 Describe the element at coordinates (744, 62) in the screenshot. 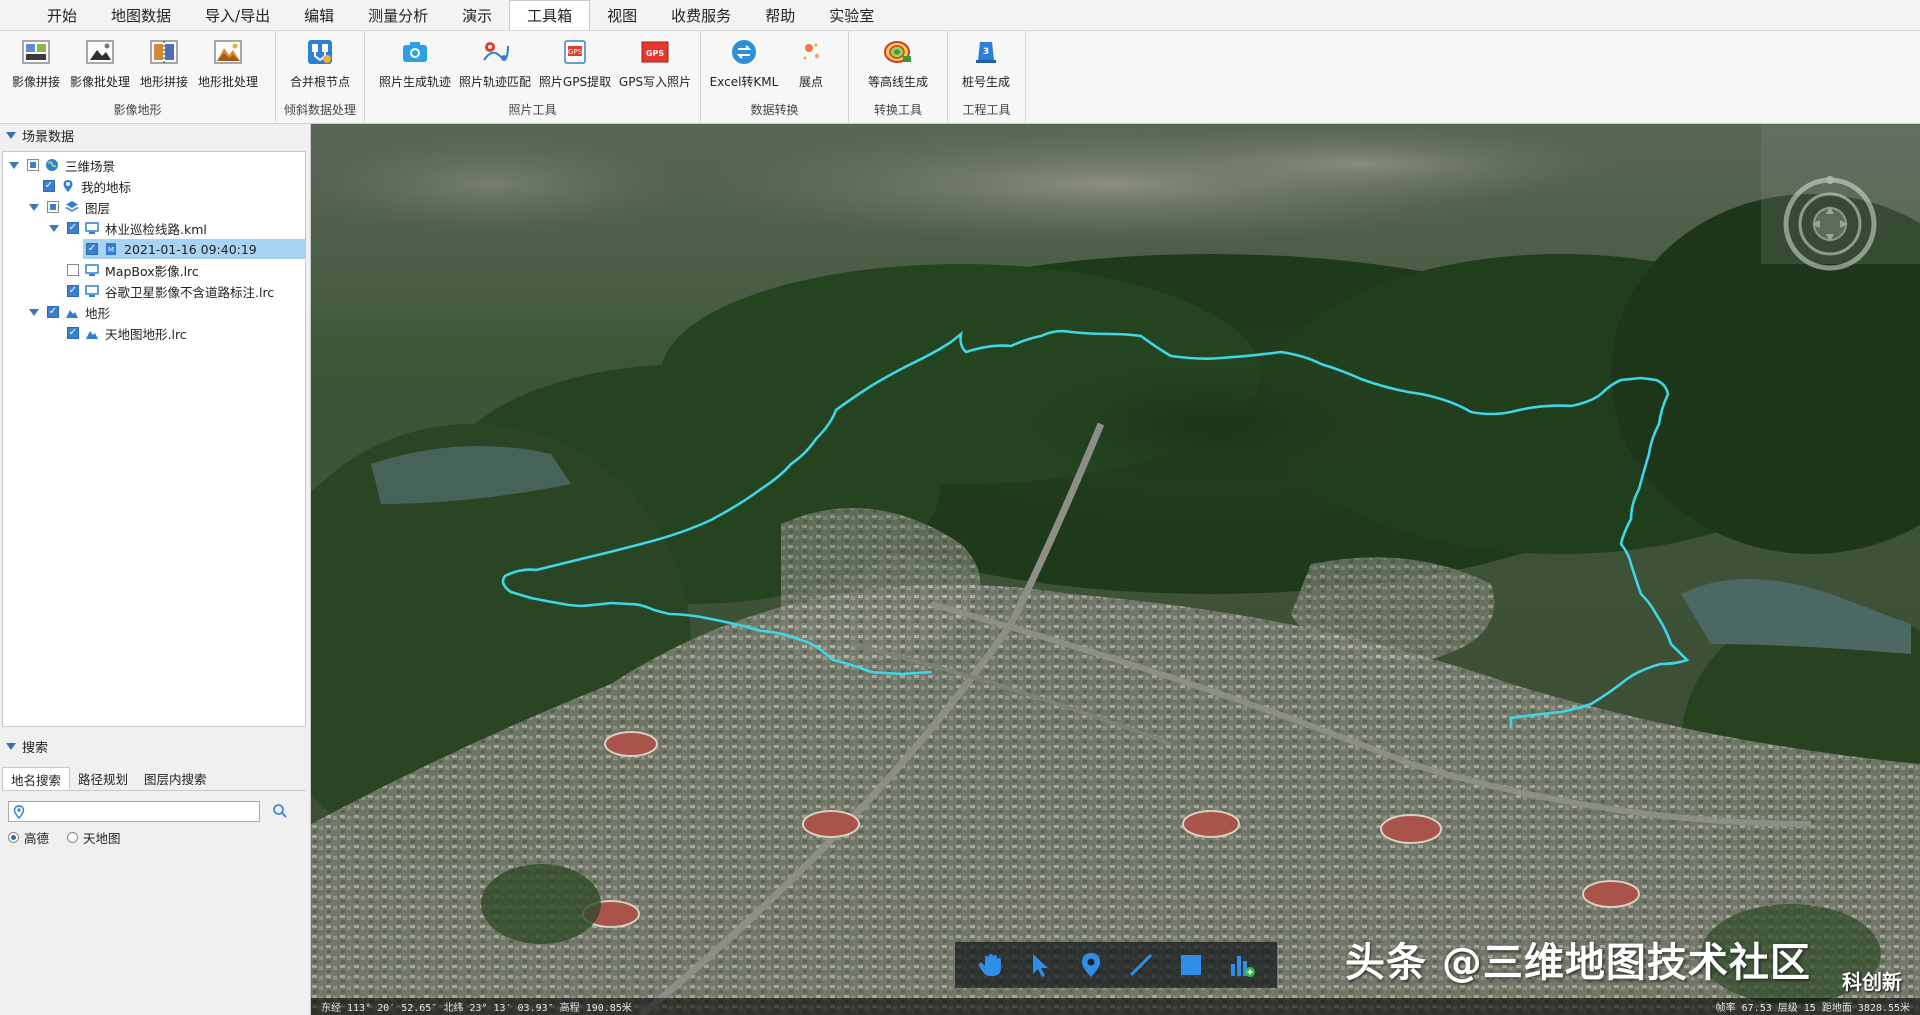

I see `excel-to-kml-button: Excel转KML` at that location.